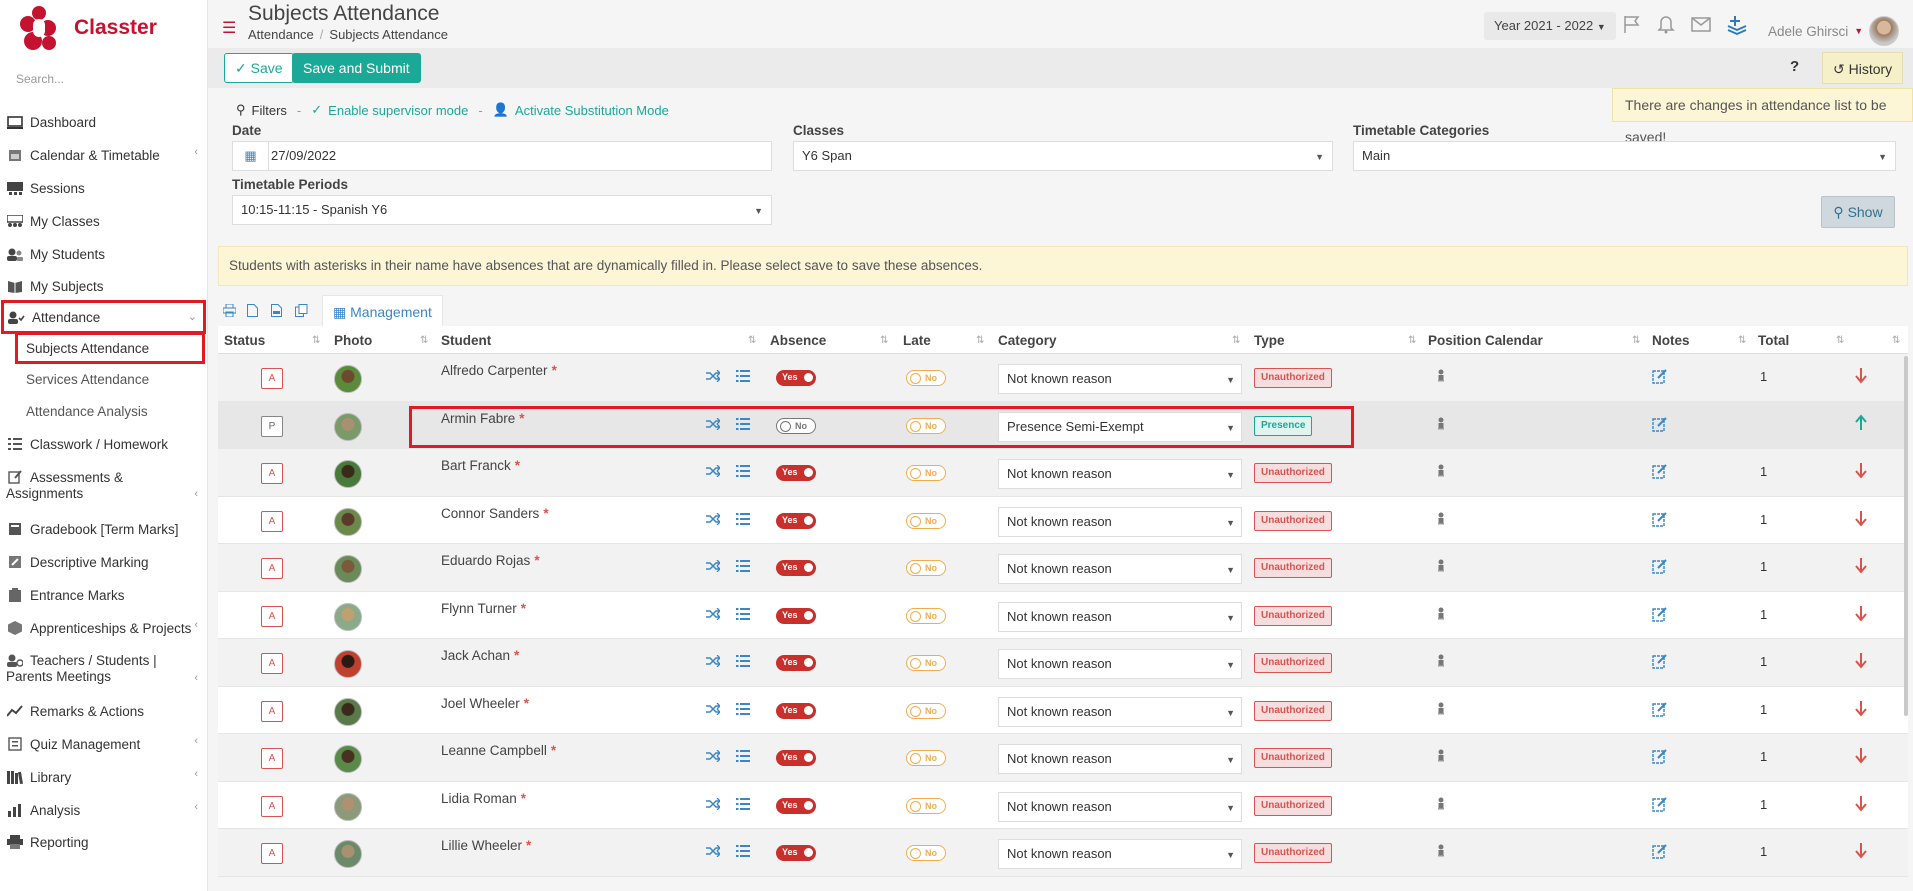 Image resolution: width=1913 pixels, height=891 pixels. I want to click on sidebar-item-calendar-timetable: Calendar & Timetable ‹, so click(103, 155).